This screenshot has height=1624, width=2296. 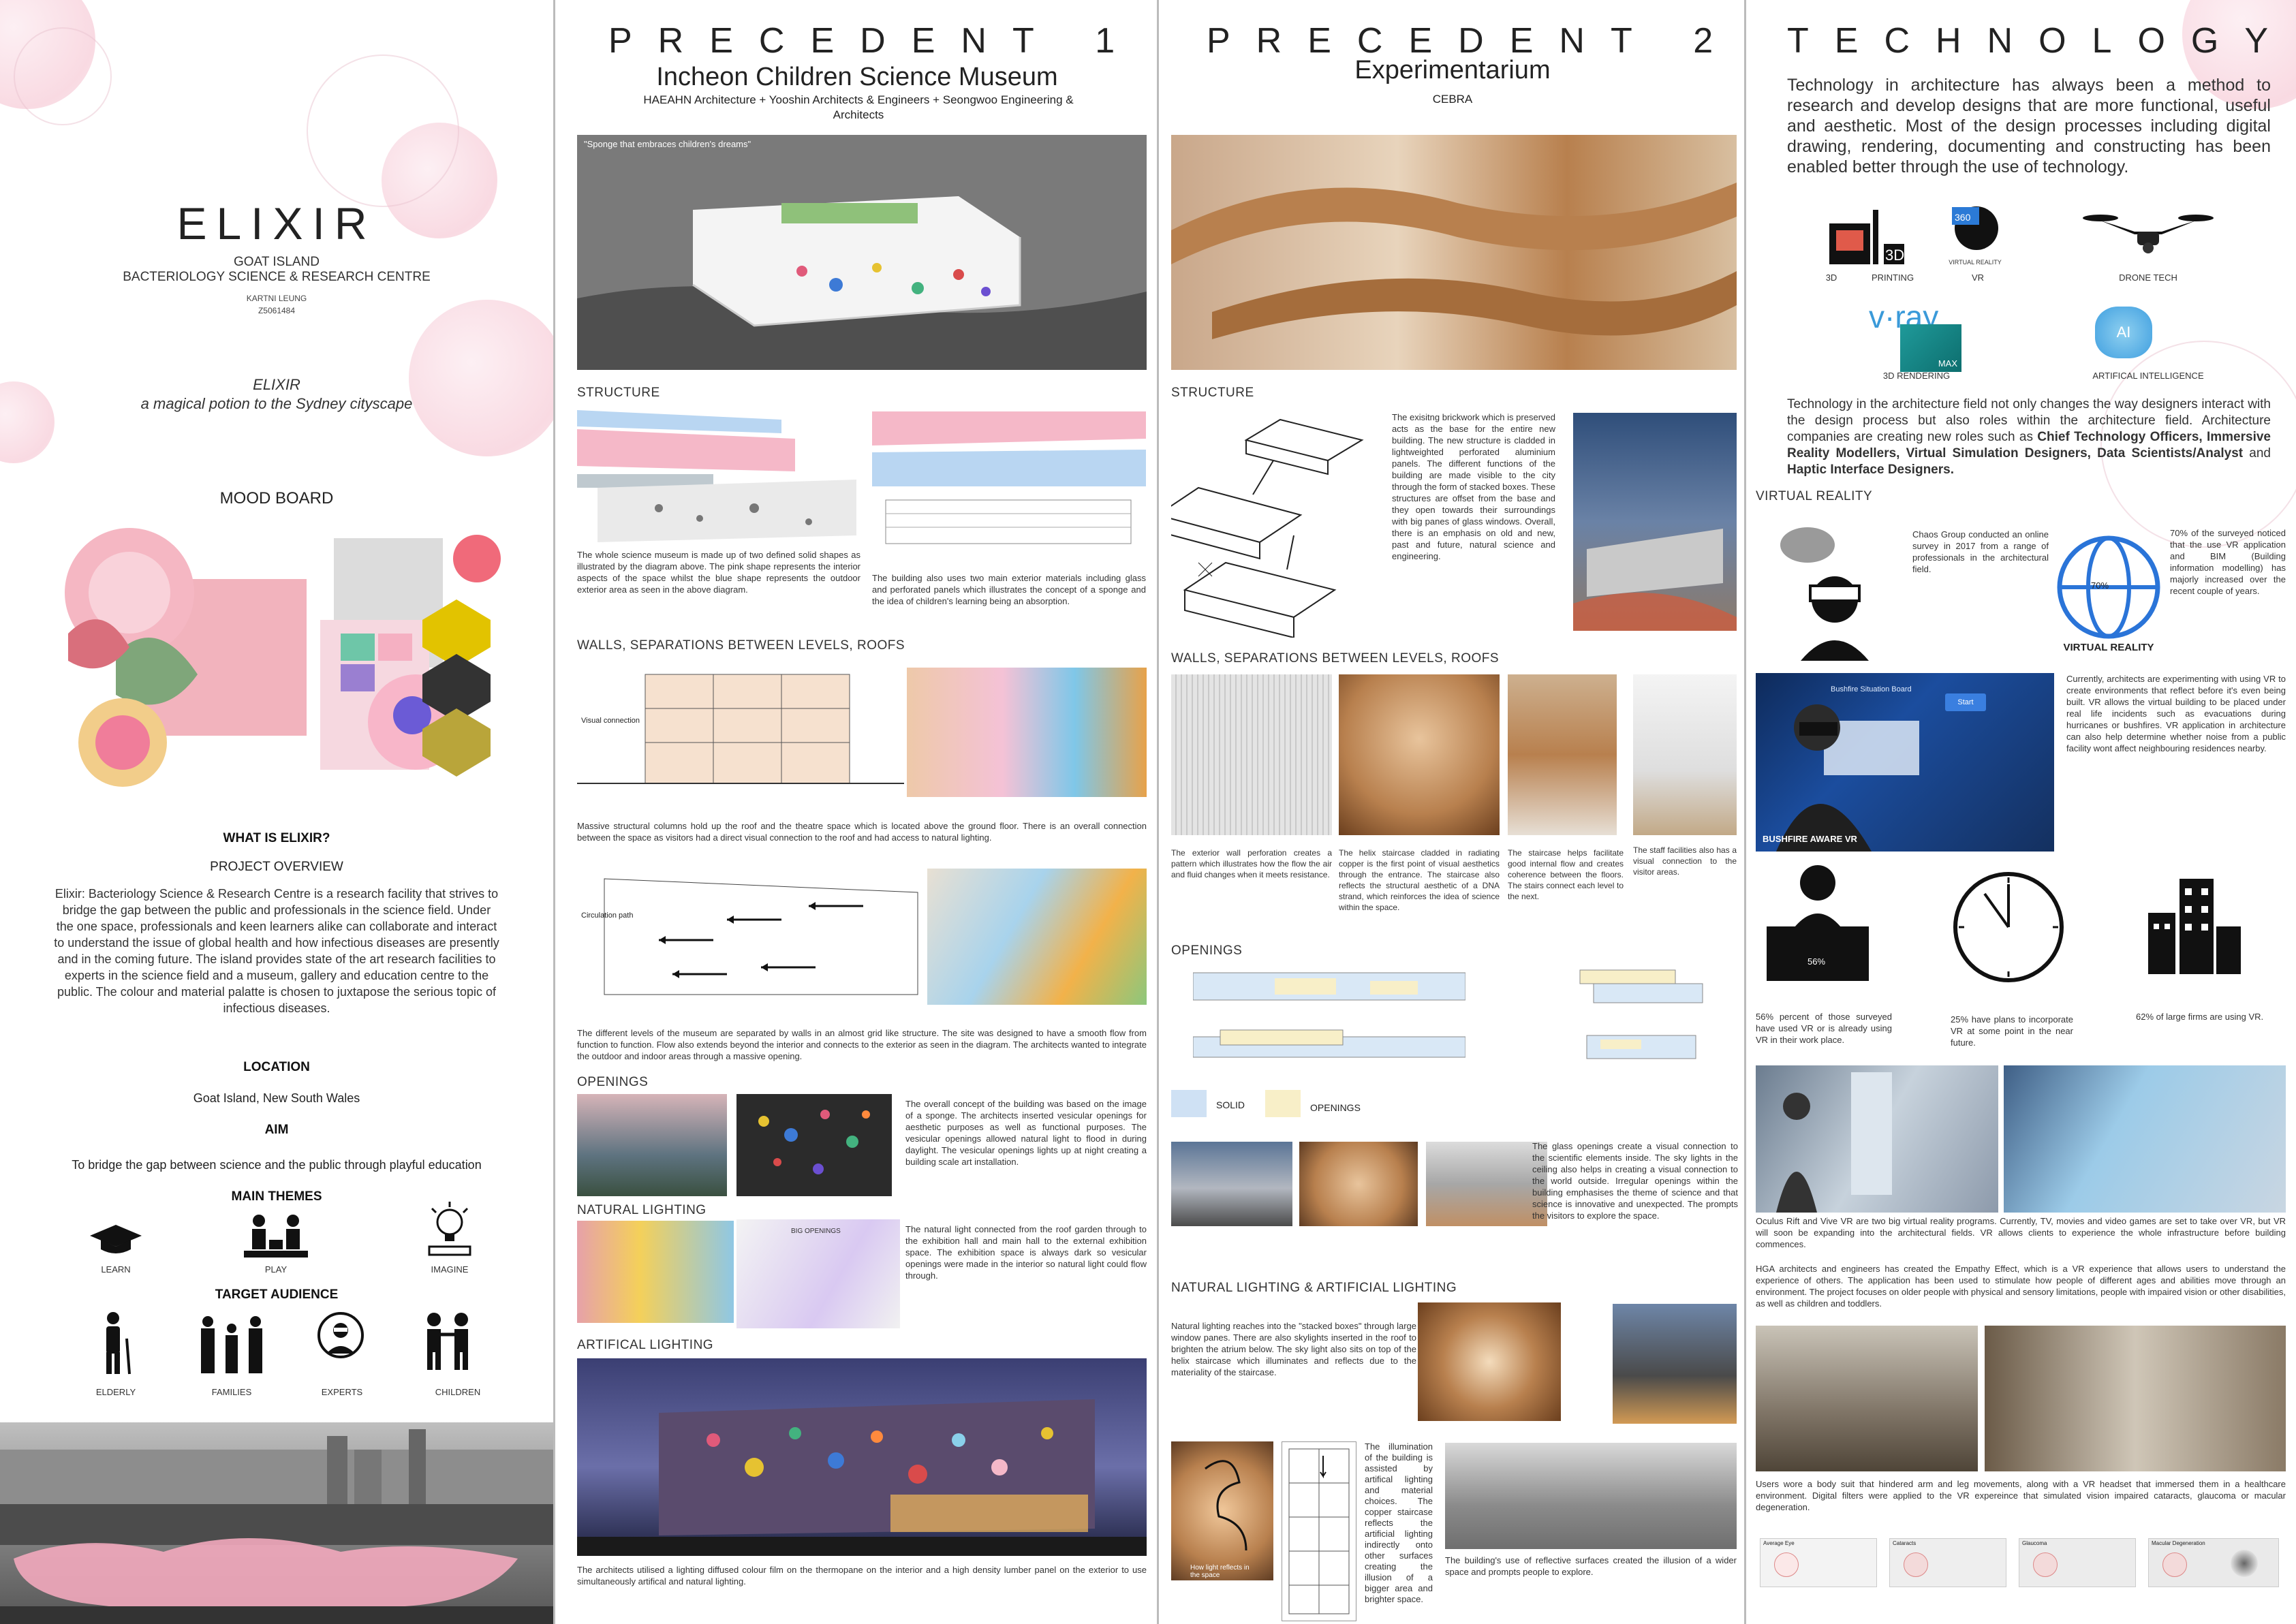 What do you see at coordinates (1591, 1496) in the screenshot?
I see `lighting-photo-reflective-roof` at bounding box center [1591, 1496].